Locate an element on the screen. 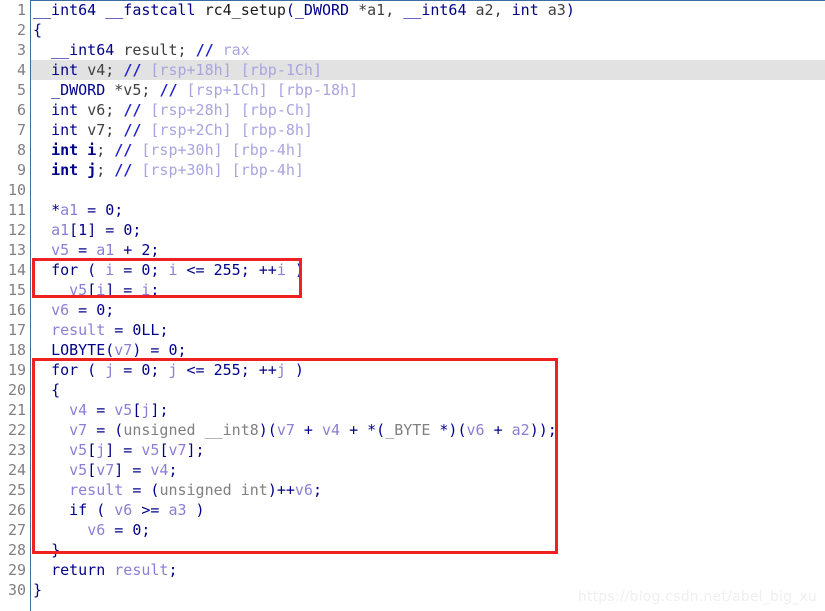 This screenshot has width=825, height=611. code-line-content: v5[j] = v5[v7]; is located at coordinates (428, 450).